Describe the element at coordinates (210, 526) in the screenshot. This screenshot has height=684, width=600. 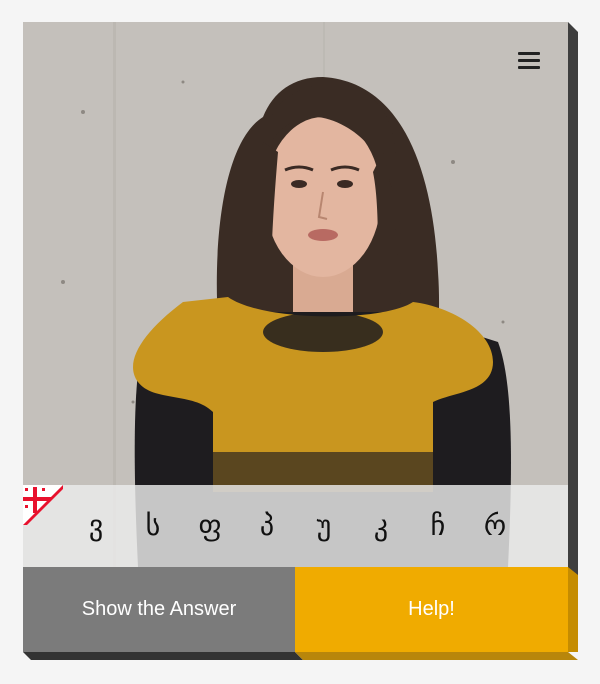
I see `letter-tile: ფ` at that location.